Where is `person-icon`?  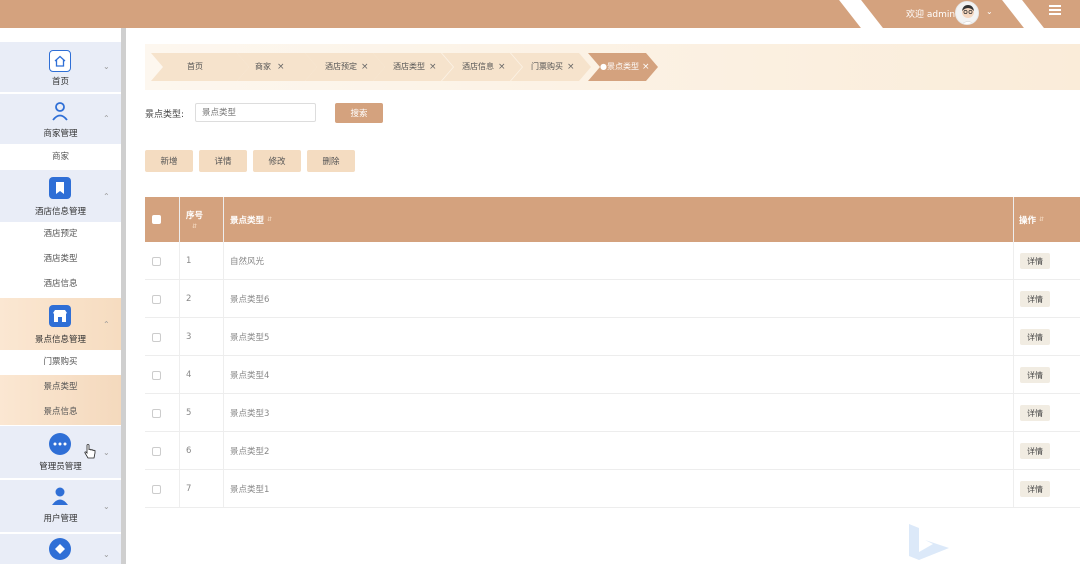 person-icon is located at coordinates (60, 111).